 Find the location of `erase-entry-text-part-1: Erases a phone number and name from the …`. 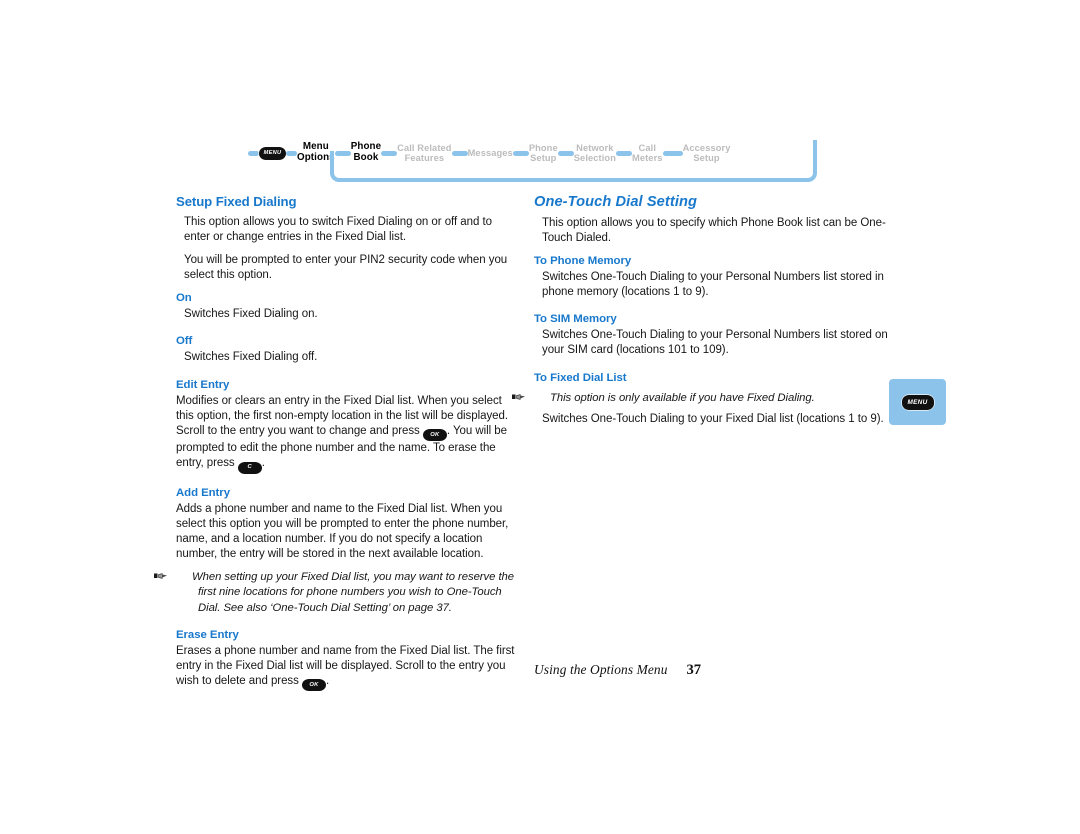

erase-entry-text-part-1: Erases a phone number and name from the … is located at coordinates (345, 665).